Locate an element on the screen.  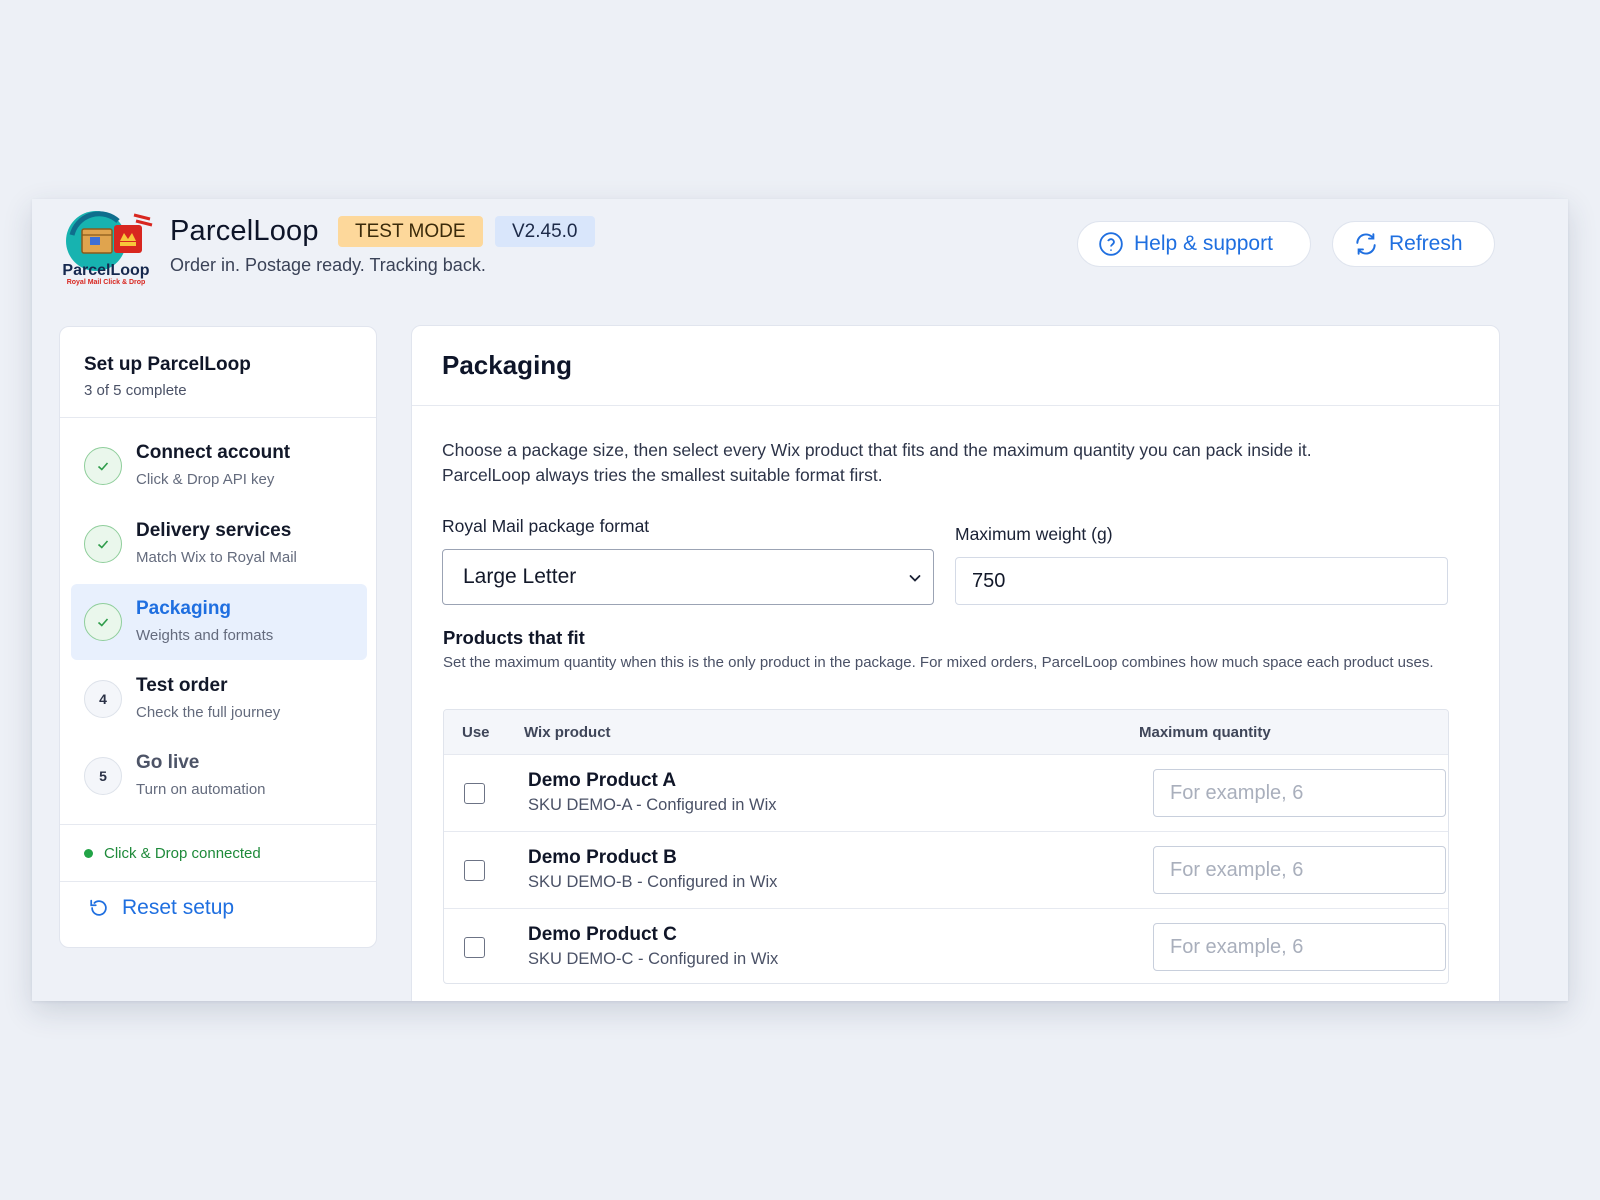
connection-status: Click & Drop connected is located at coordinates (218, 853).